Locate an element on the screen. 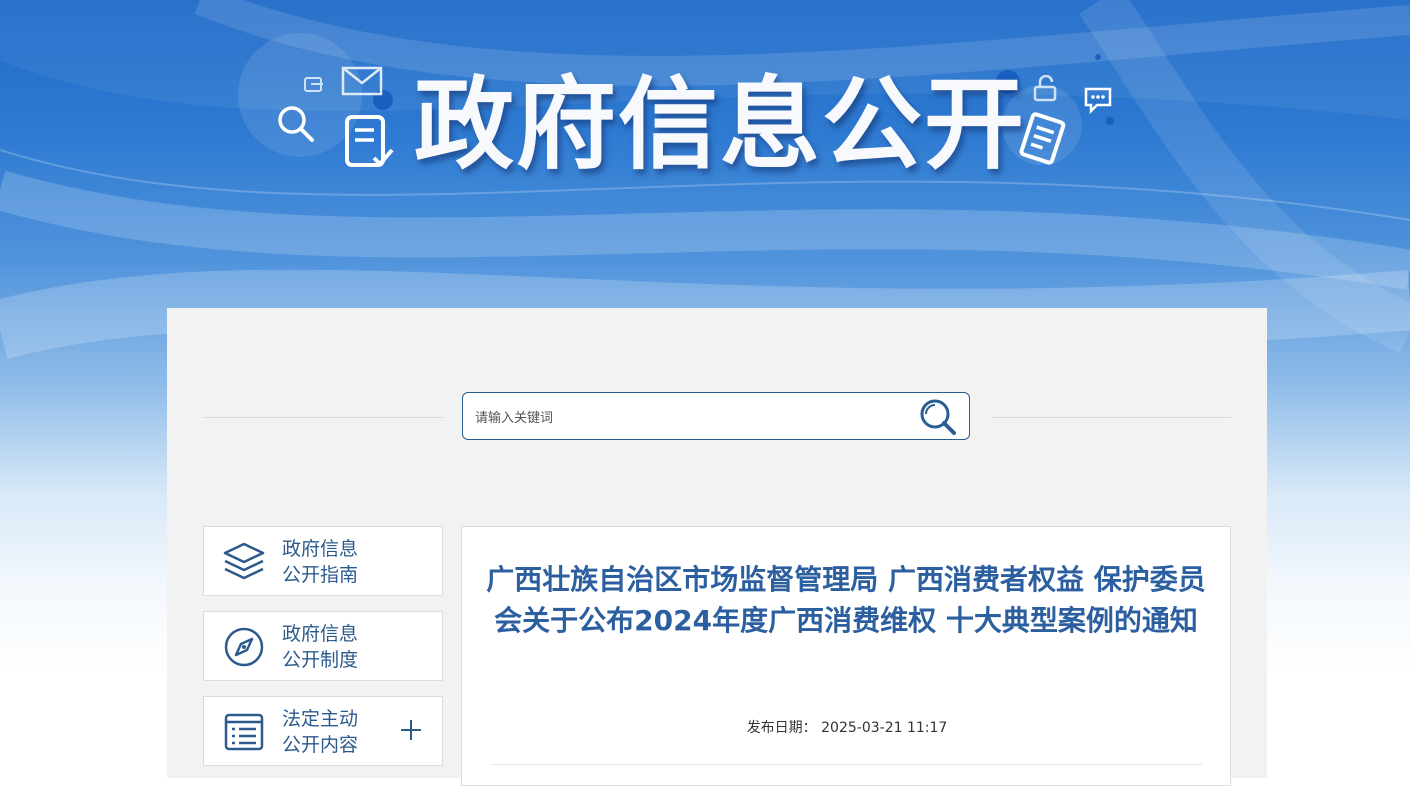  sidebar-item-system: 政府信息 公开制度 is located at coordinates (323, 646).